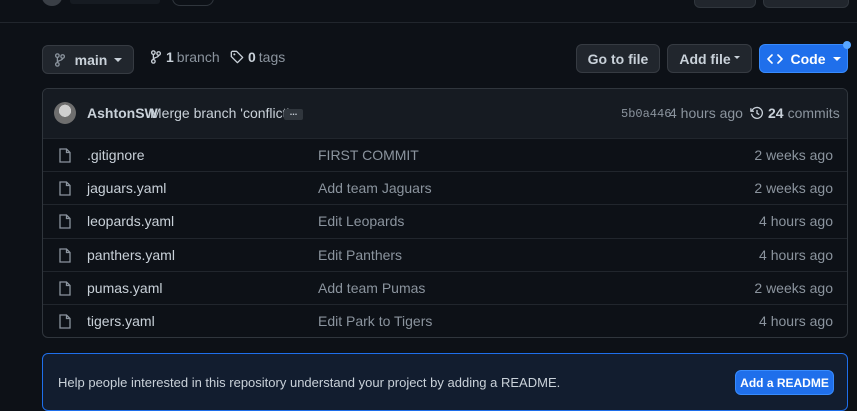  What do you see at coordinates (361, 221) in the screenshot?
I see `file-commit-link: Edit Leopards` at bounding box center [361, 221].